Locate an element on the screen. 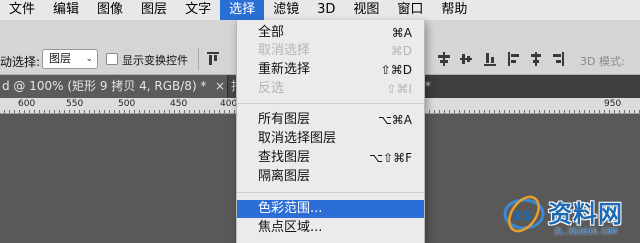 Image resolution: width=640 pixels, height=243 pixels. menu-select: 选择 is located at coordinates (242, 10).